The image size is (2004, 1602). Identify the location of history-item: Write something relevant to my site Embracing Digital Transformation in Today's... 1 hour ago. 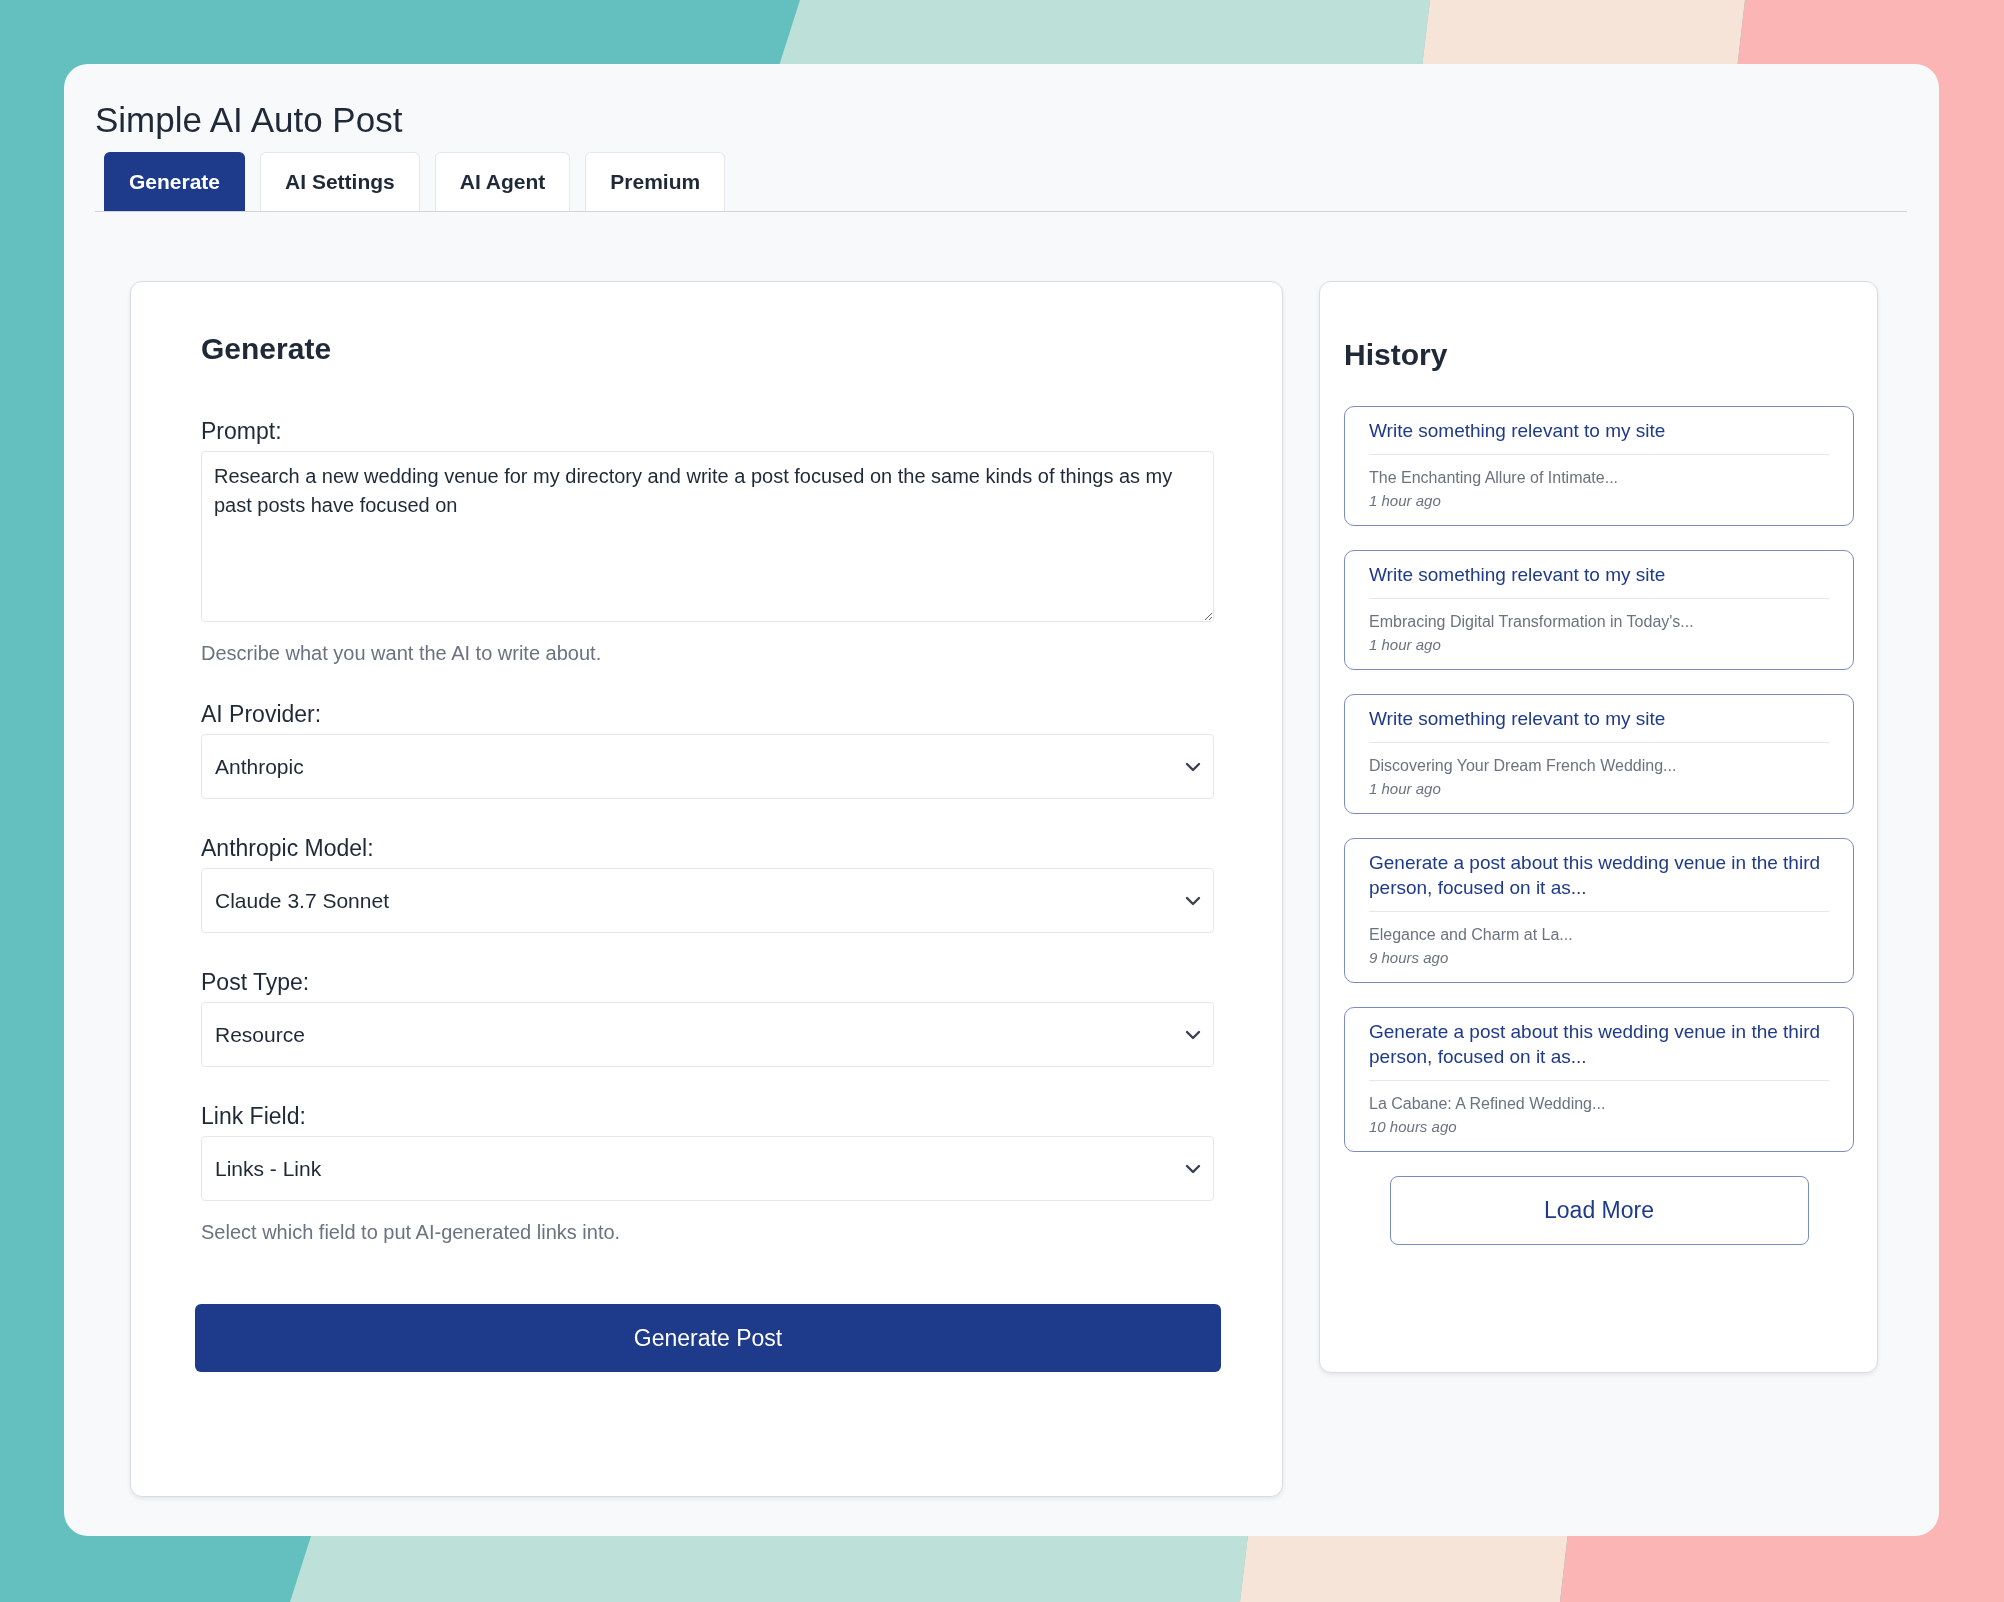
(1599, 610).